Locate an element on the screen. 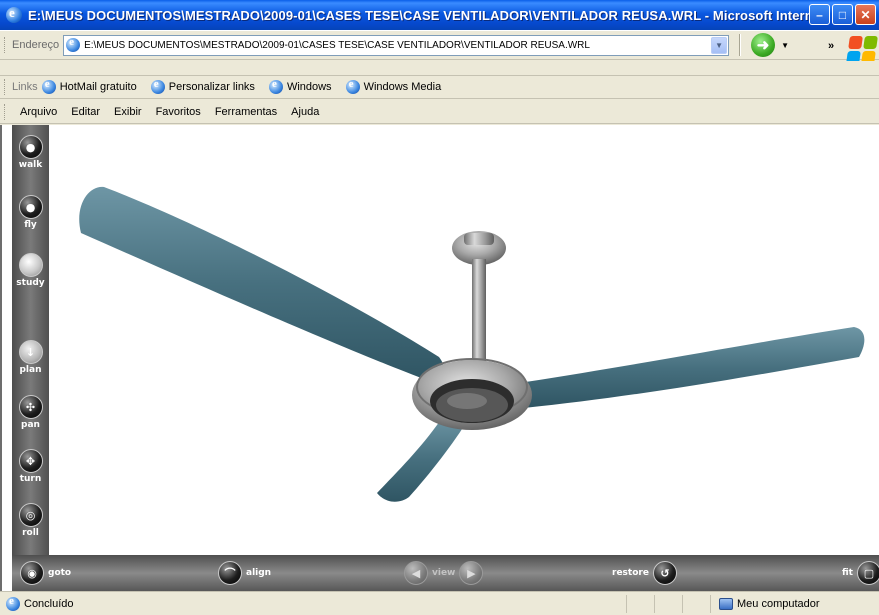  status-bar: Concluído Meu computador is located at coordinates (439, 603).